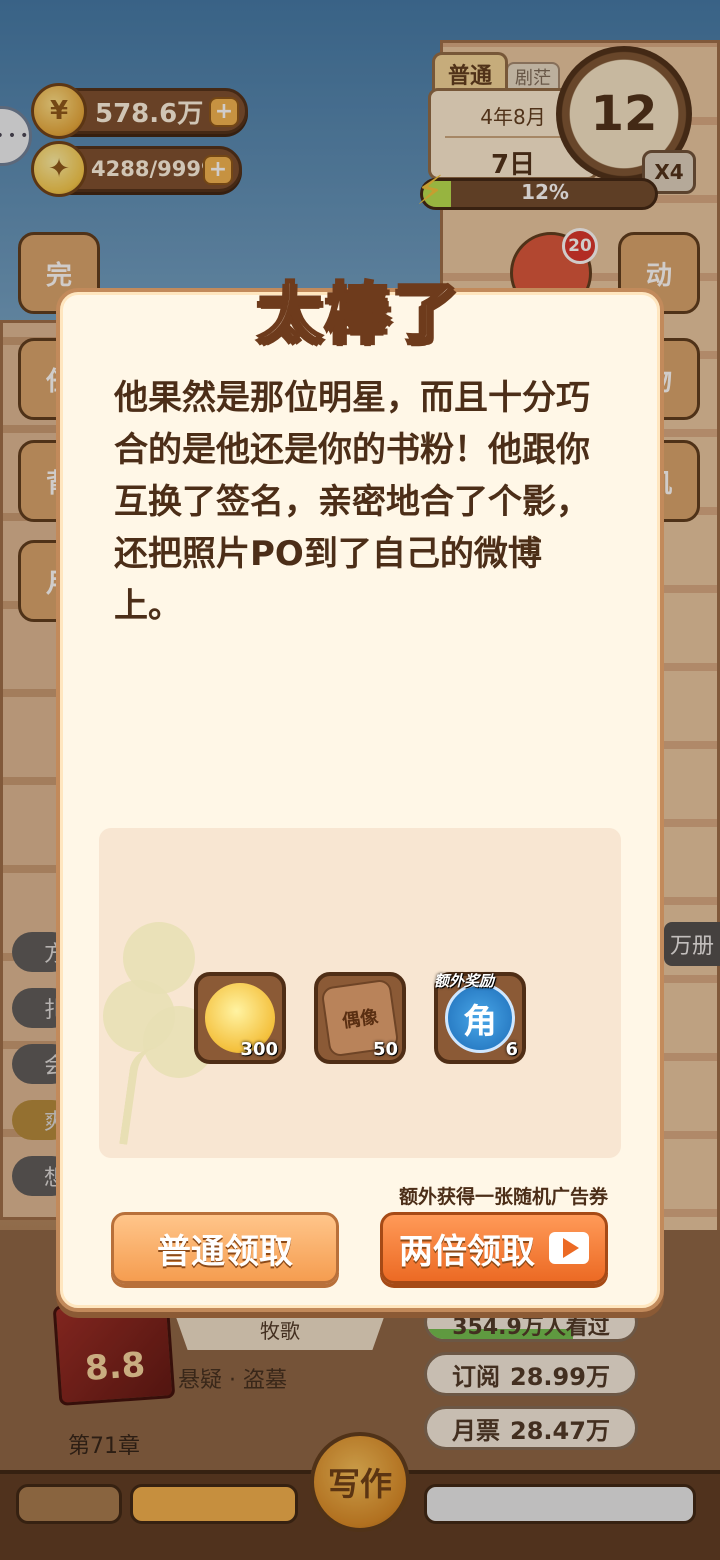 This screenshot has height=1560, width=720. I want to click on reward-item-idol: 偶像 50, so click(360, 1018).